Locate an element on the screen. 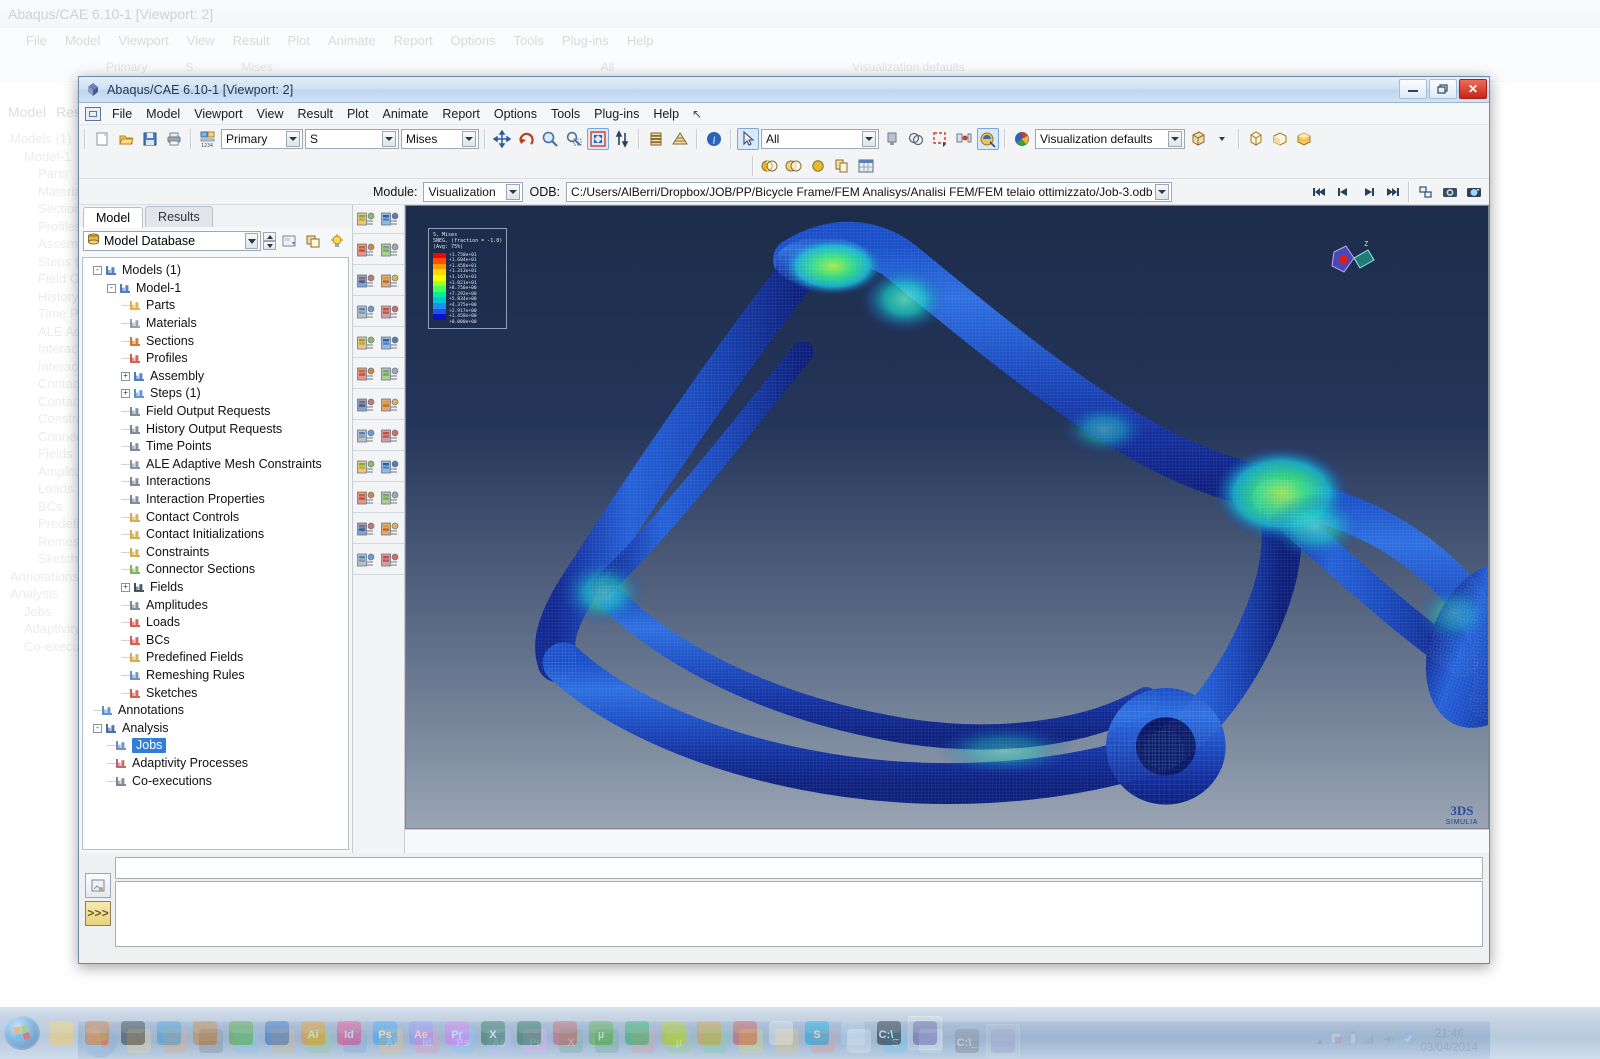 Image resolution: width=1600 pixels, height=1059 pixels. pan-view-icon is located at coordinates (502, 139).